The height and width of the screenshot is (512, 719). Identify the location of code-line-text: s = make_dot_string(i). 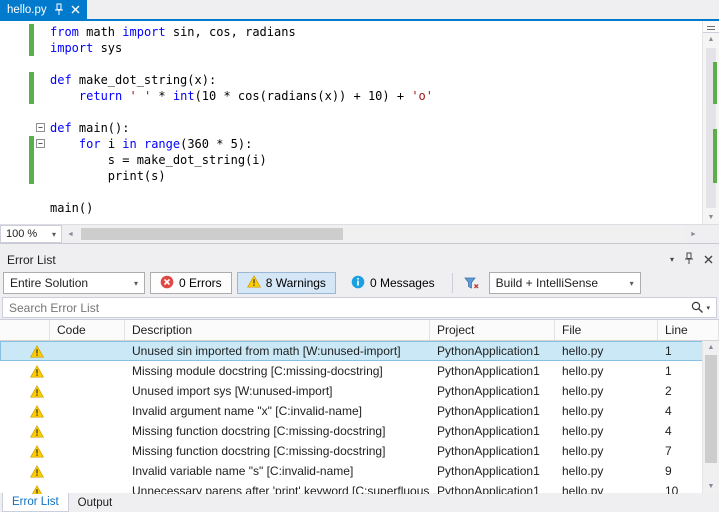
(158, 160).